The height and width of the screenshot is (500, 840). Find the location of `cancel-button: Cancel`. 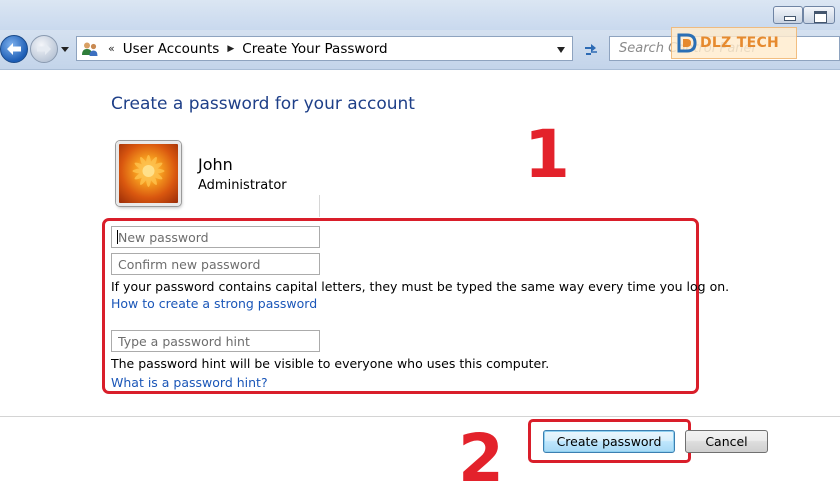

cancel-button: Cancel is located at coordinates (726, 441).